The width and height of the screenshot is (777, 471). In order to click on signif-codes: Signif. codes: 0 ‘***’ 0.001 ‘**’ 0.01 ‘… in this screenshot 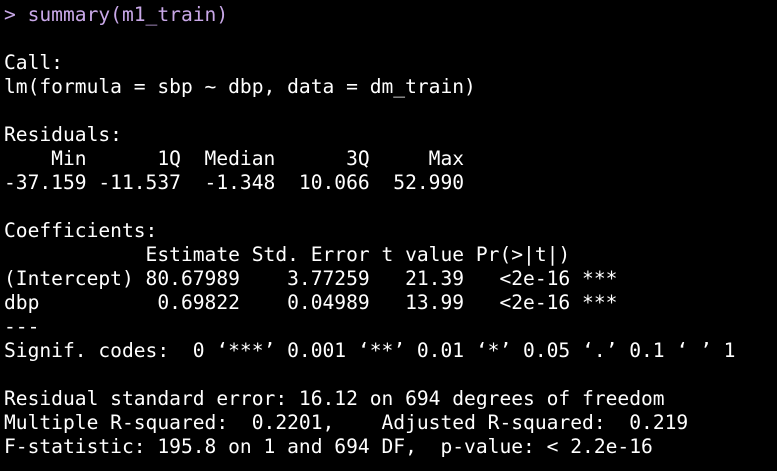, I will do `click(370, 350)`.